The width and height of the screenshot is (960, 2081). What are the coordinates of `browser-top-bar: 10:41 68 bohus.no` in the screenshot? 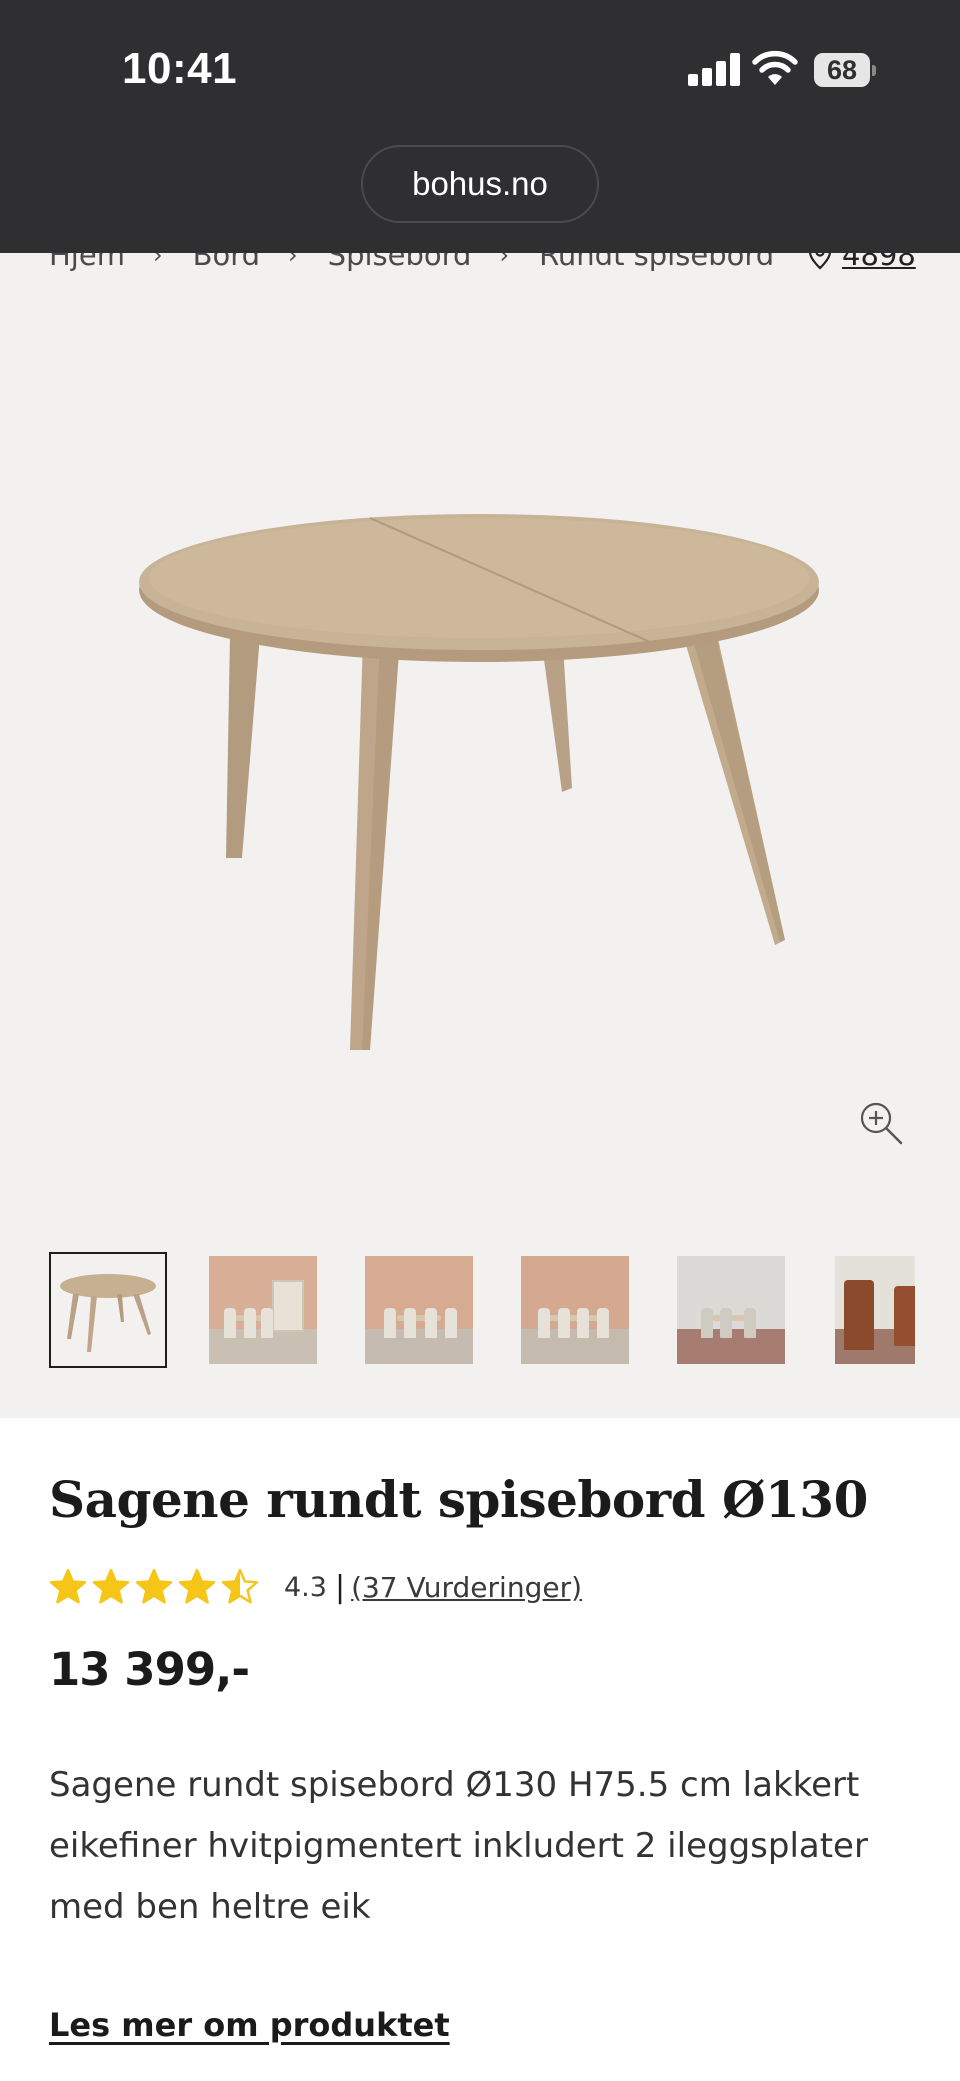 It's located at (480, 126).